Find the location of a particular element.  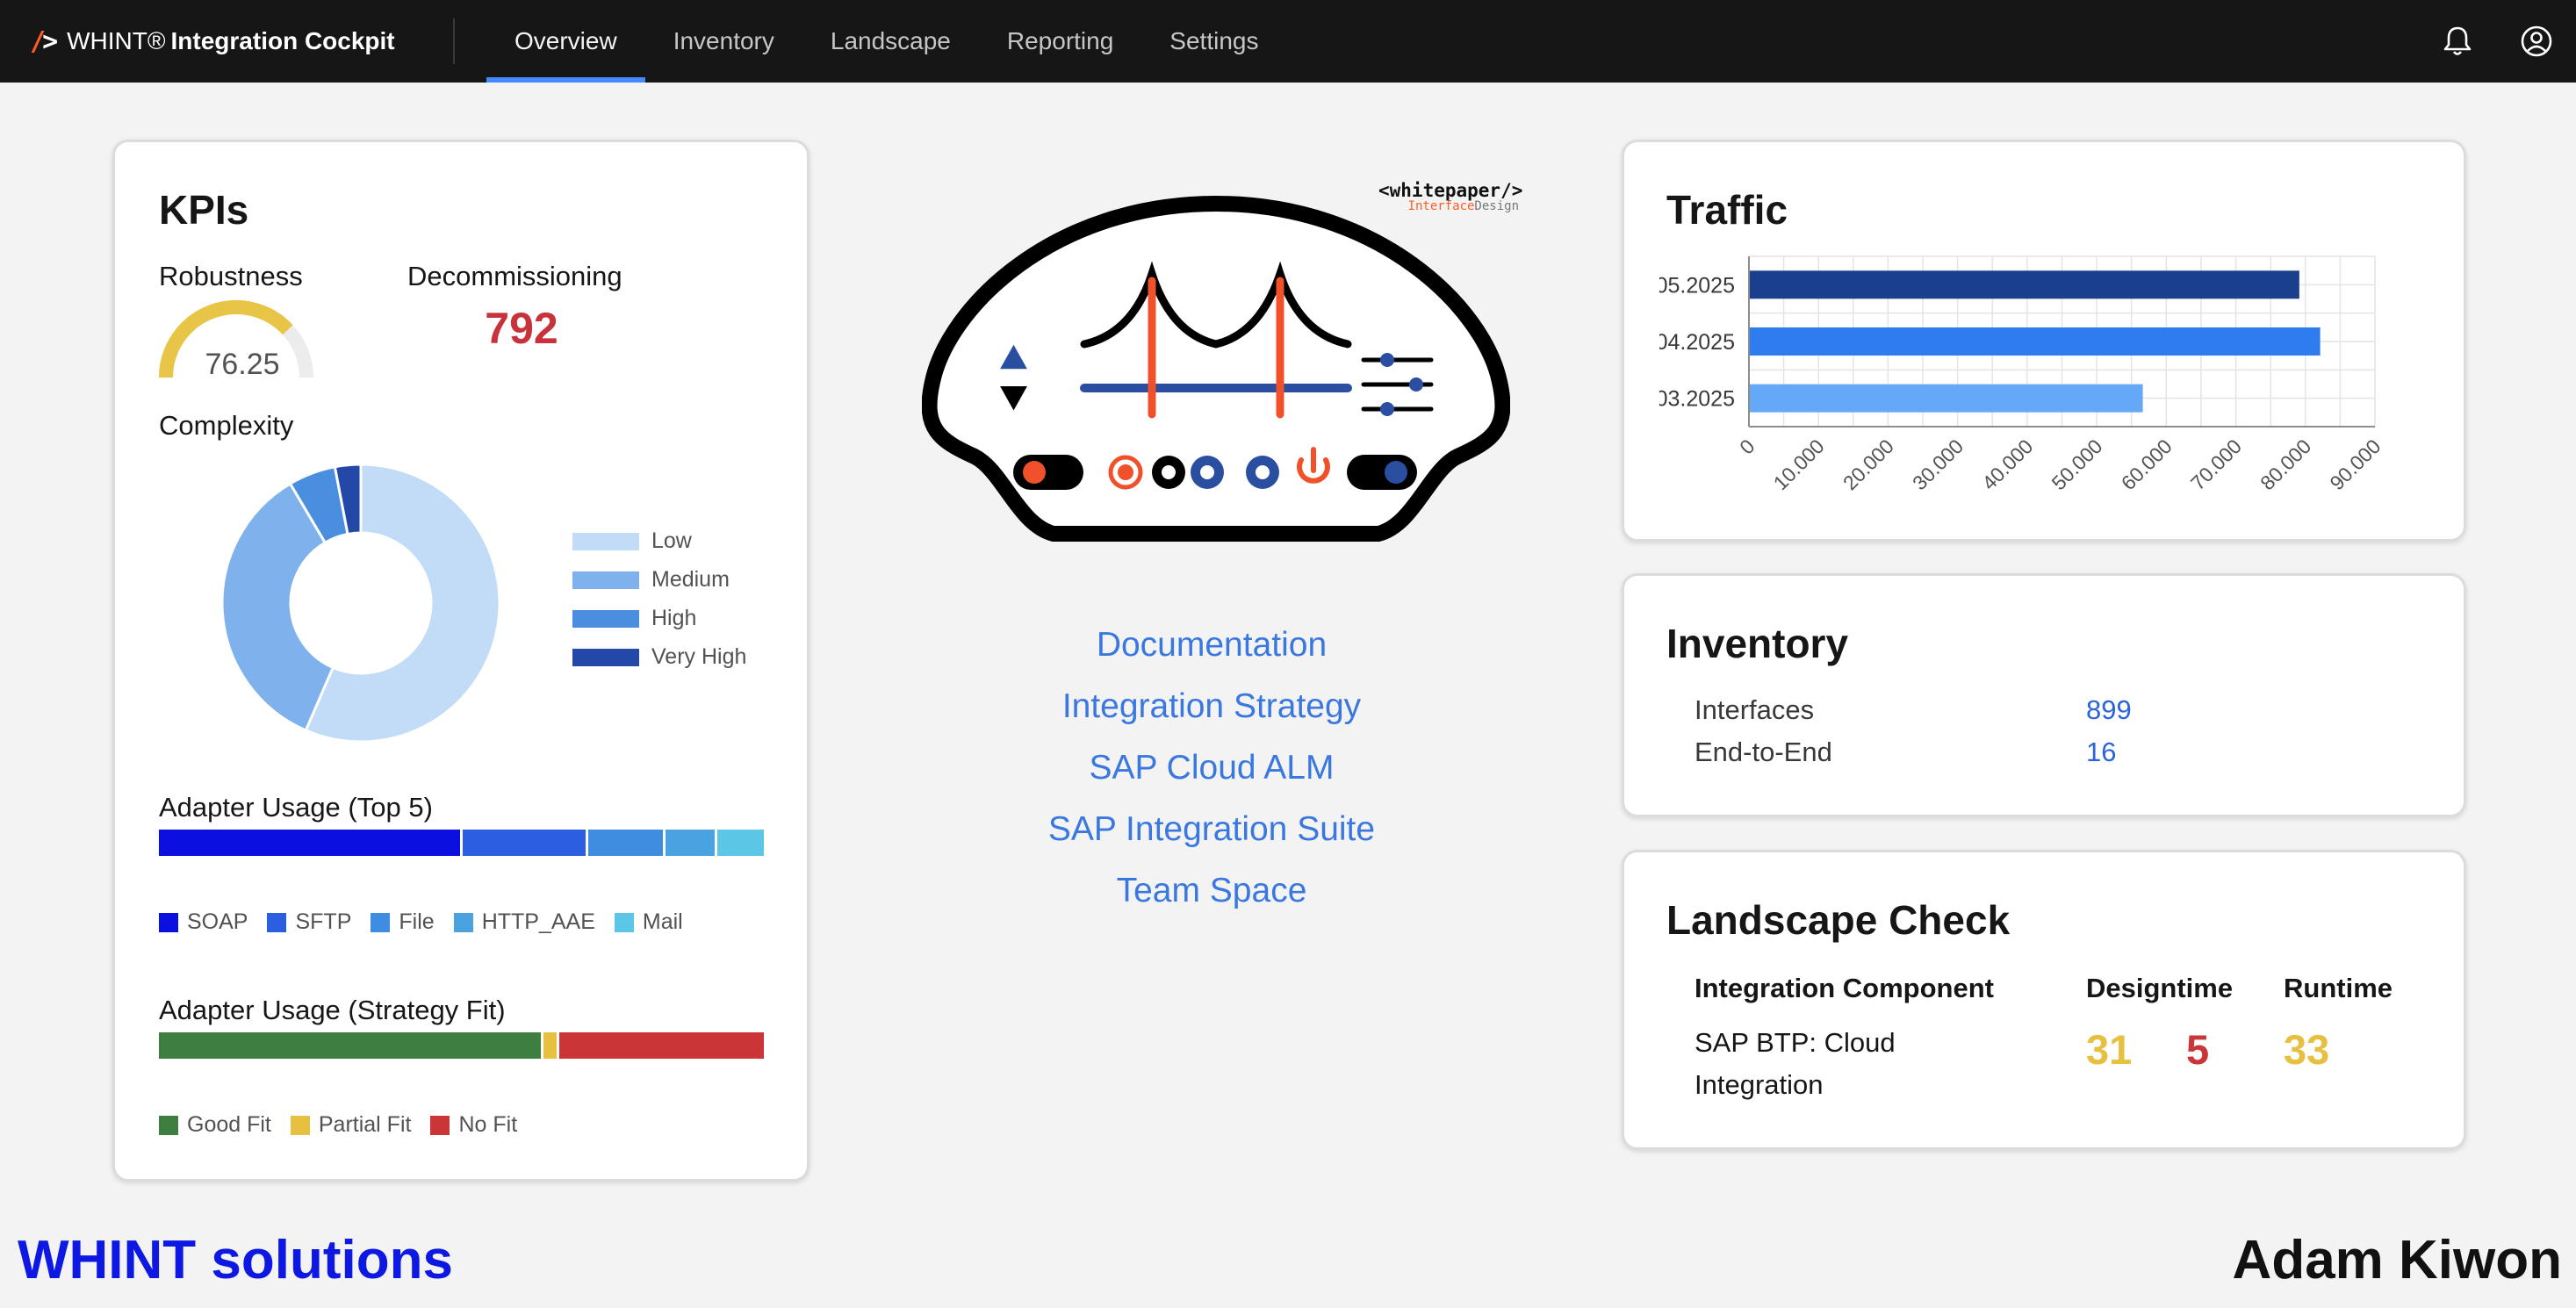

legend-item-http-aae: HTTP_AAE is located at coordinates (524, 922).